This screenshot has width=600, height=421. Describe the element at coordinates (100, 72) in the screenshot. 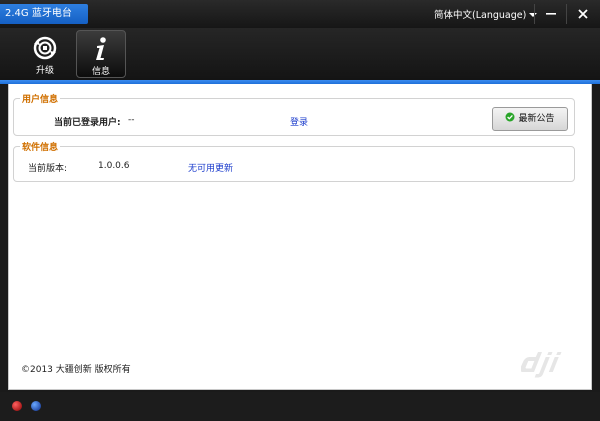

I see `info-tab-label: 信息` at that location.